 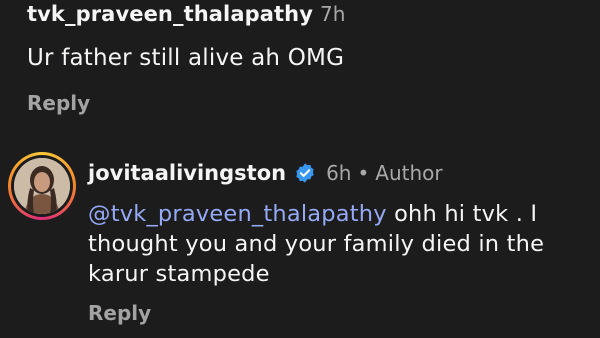 What do you see at coordinates (333, 14) in the screenshot?
I see `comment-timestamp: 7h` at bounding box center [333, 14].